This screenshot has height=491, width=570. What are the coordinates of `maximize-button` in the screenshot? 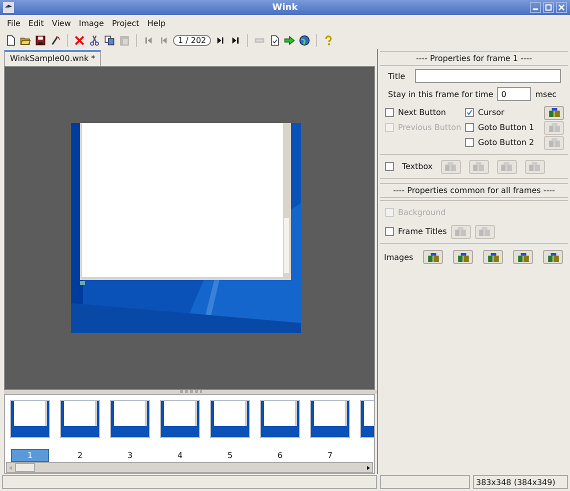 It's located at (548, 7).